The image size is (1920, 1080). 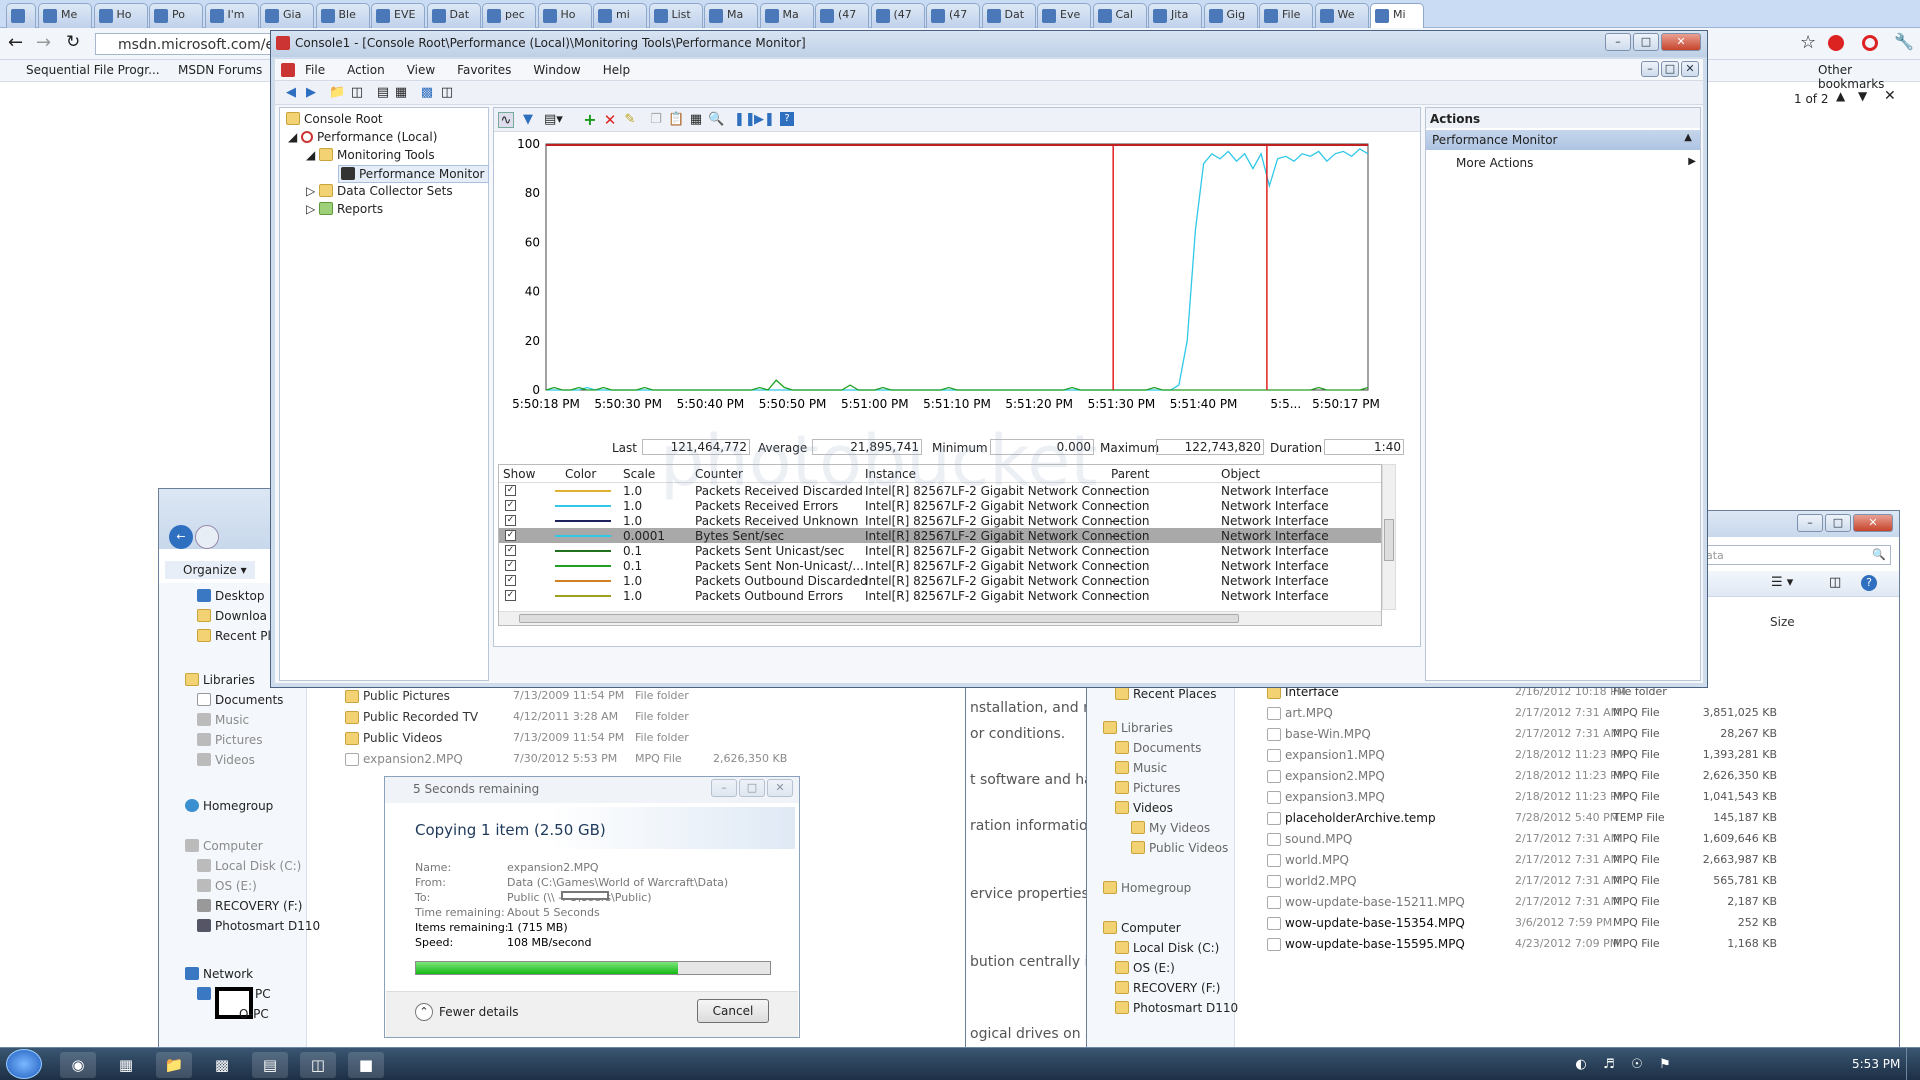 I want to click on menu-file: File, so click(x=315, y=71).